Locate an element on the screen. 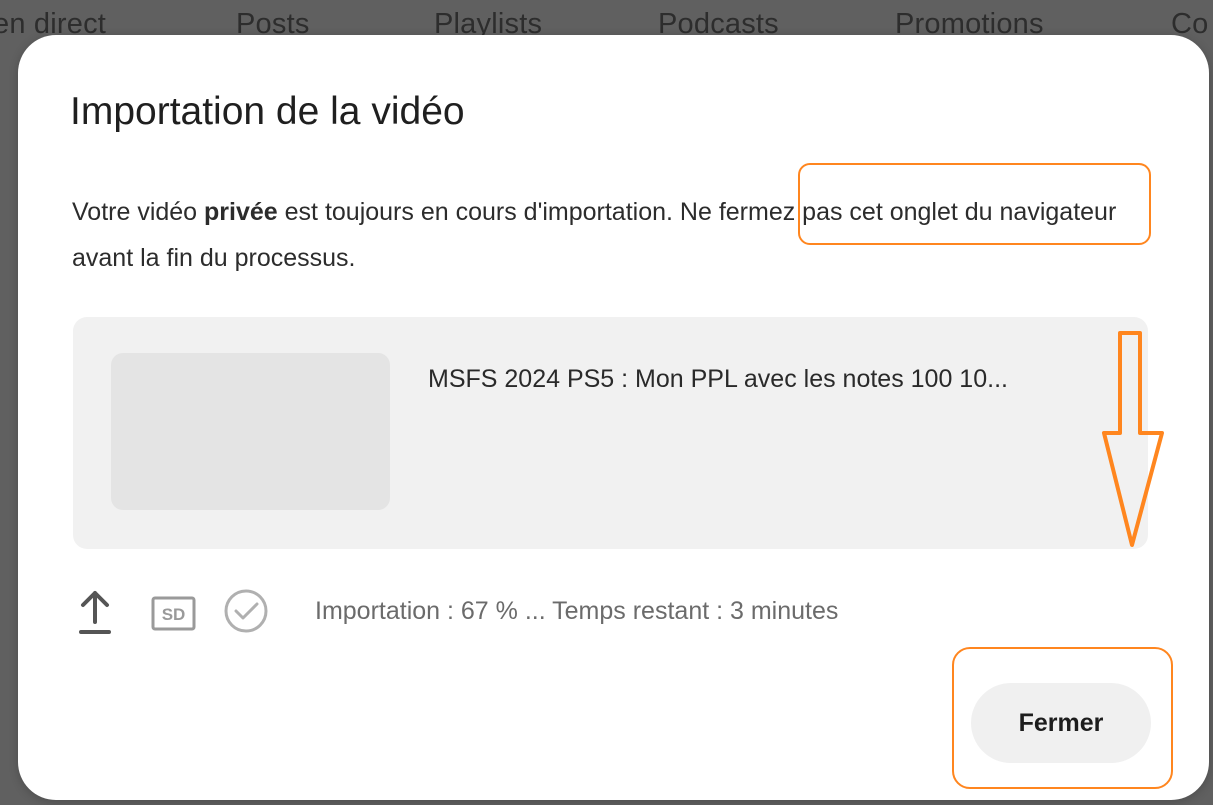 The image size is (1213, 805). close-button: Fermer is located at coordinates (1061, 723).